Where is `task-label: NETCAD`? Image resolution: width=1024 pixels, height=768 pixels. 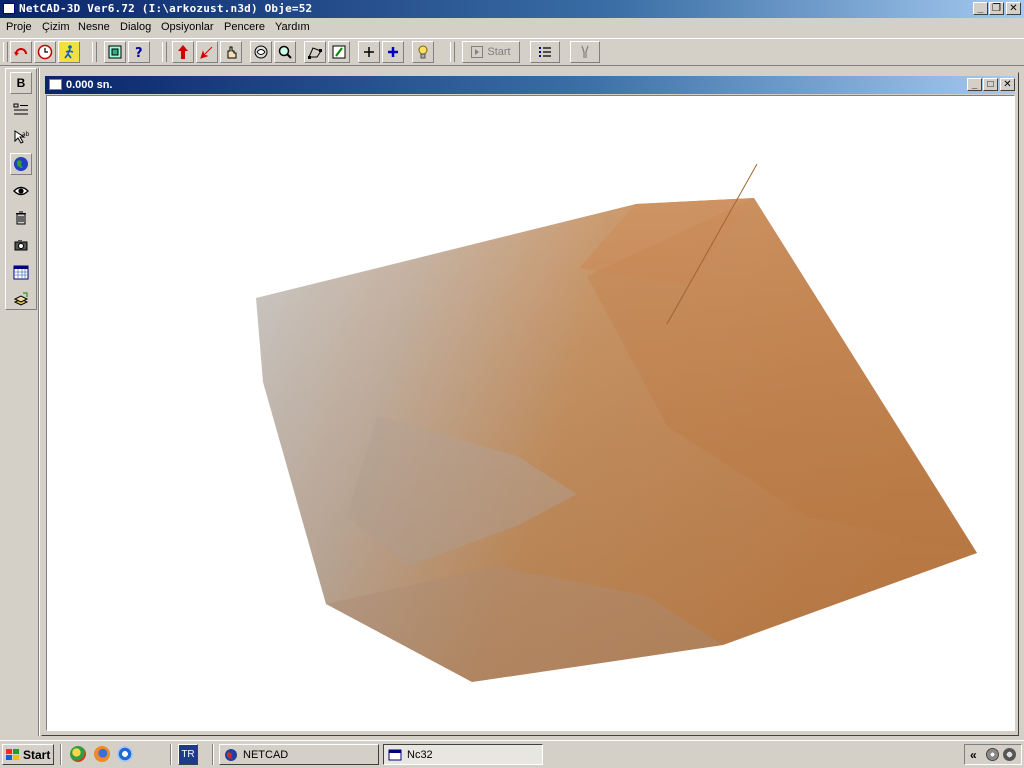 task-label: NETCAD is located at coordinates (266, 754).